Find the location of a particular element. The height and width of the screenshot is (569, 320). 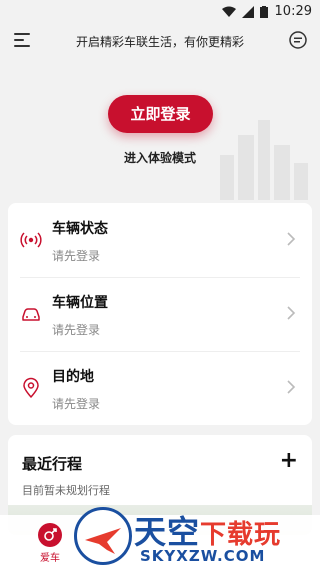

login-button: 立即登录 is located at coordinates (160, 114).